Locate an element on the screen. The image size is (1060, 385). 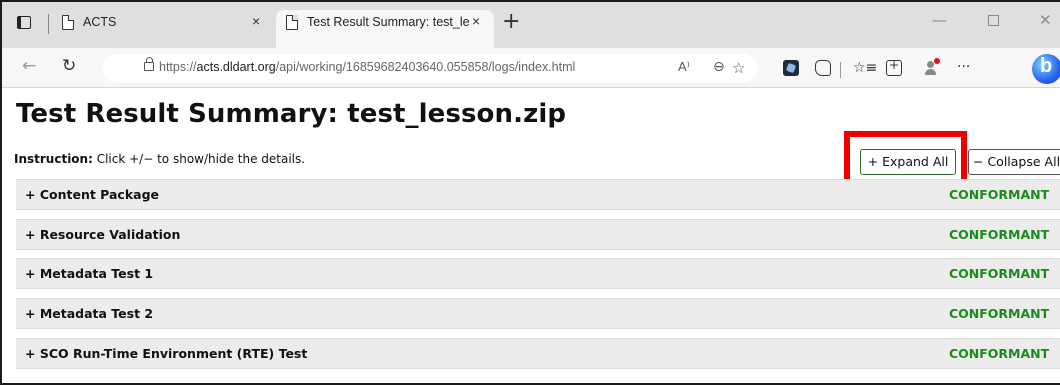
url-prefix: https:// is located at coordinates (178, 67).